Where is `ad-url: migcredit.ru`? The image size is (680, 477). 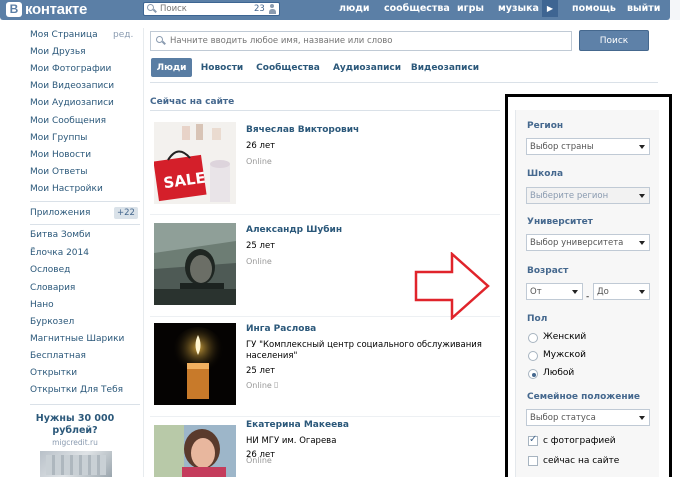 ad-url: migcredit.ru is located at coordinates (75, 442).